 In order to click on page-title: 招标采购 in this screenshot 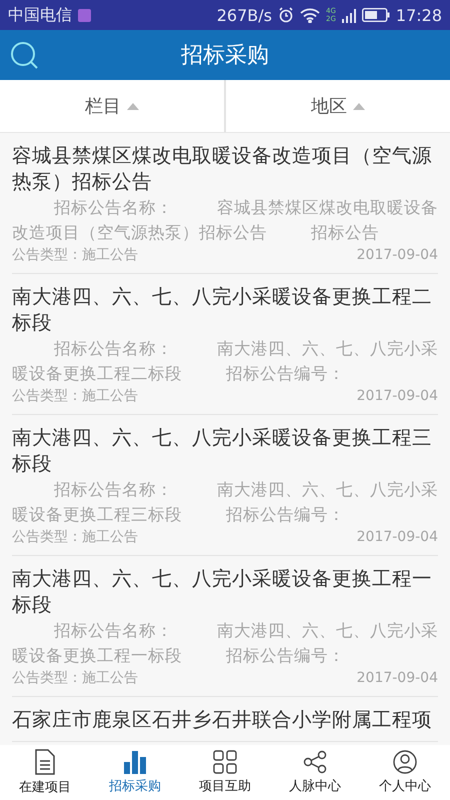, I will do `click(225, 56)`.